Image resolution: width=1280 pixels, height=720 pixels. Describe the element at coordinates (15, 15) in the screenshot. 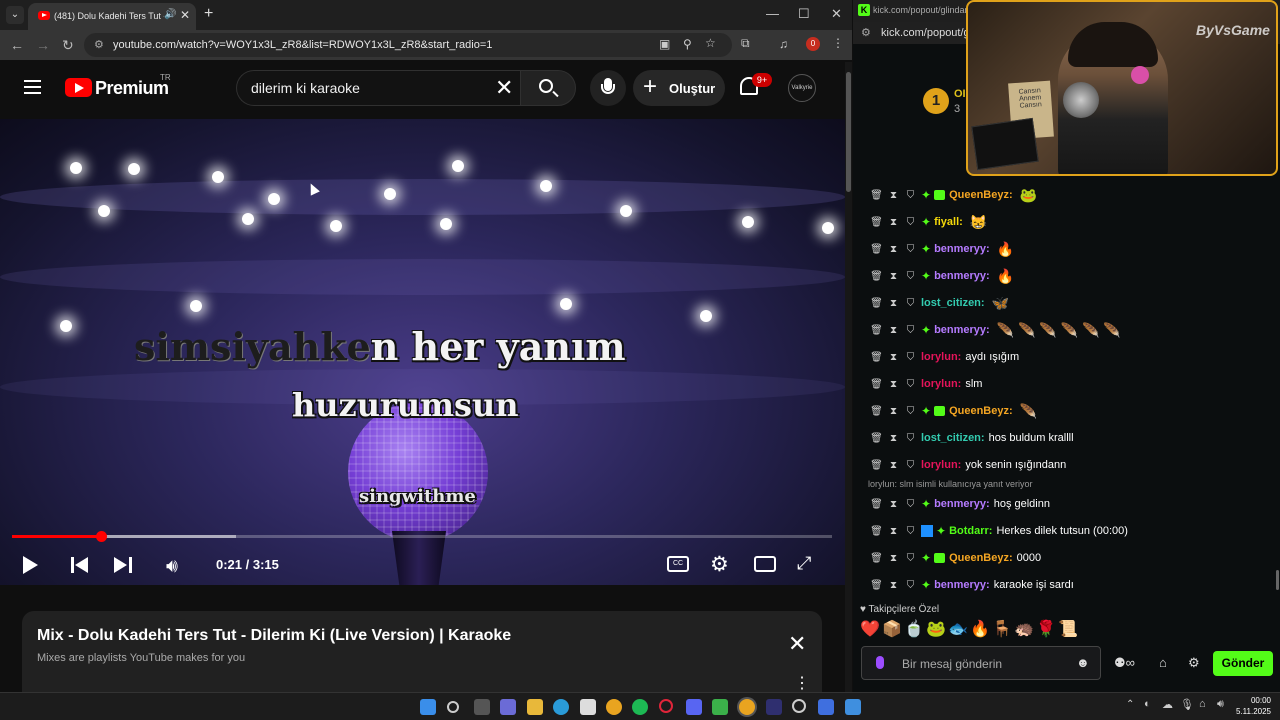

I see `tab-search-button: ⌄` at that location.